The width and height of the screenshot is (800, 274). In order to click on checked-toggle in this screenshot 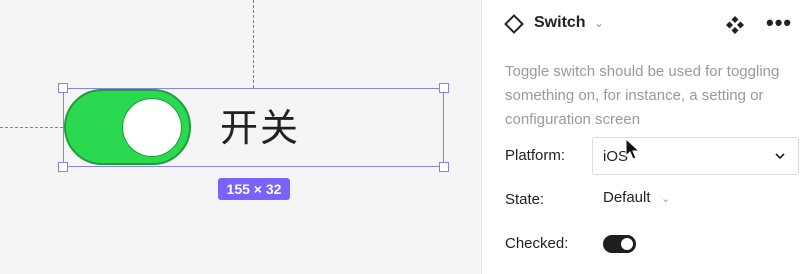, I will do `click(619, 244)`.